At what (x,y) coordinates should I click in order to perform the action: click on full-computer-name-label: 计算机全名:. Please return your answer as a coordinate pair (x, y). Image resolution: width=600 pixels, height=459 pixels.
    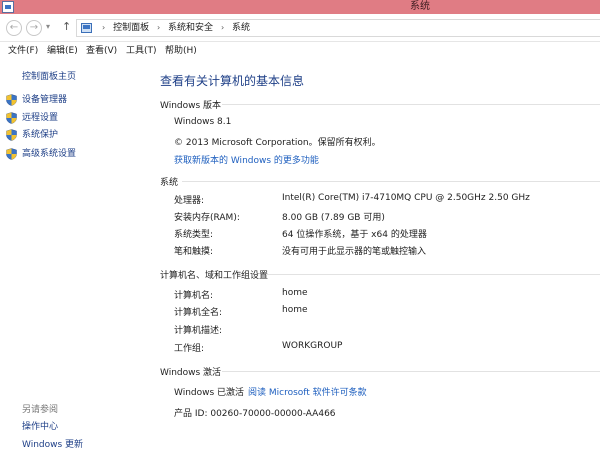
    Looking at the image, I should click on (198, 313).